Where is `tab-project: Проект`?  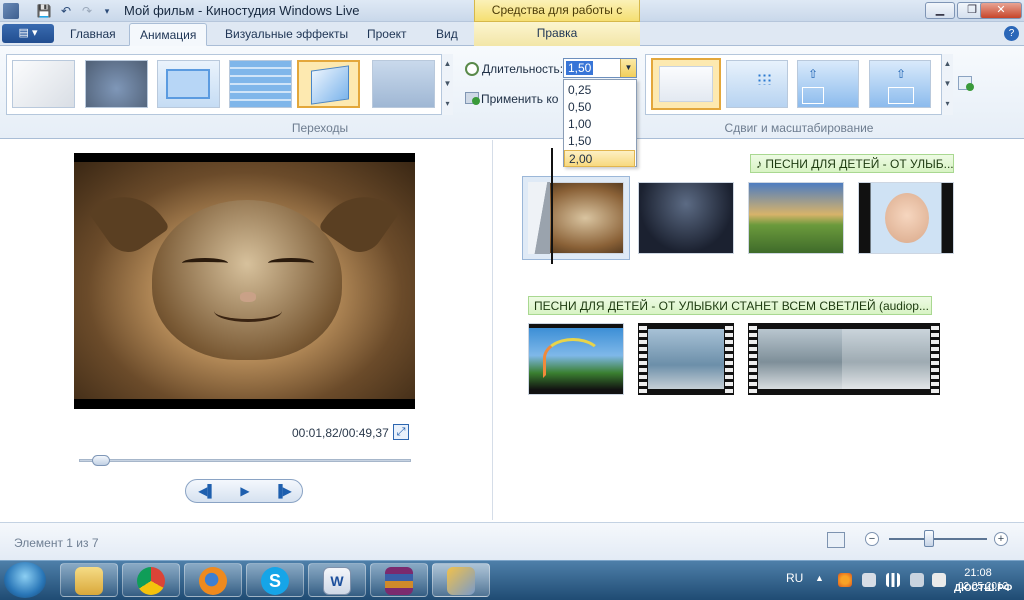
tab-project: Проект is located at coordinates (387, 34).